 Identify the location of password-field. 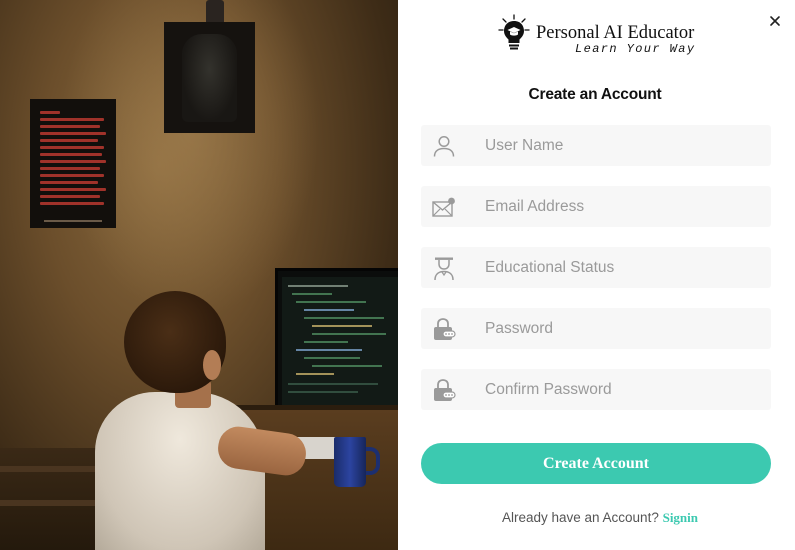
(596, 328).